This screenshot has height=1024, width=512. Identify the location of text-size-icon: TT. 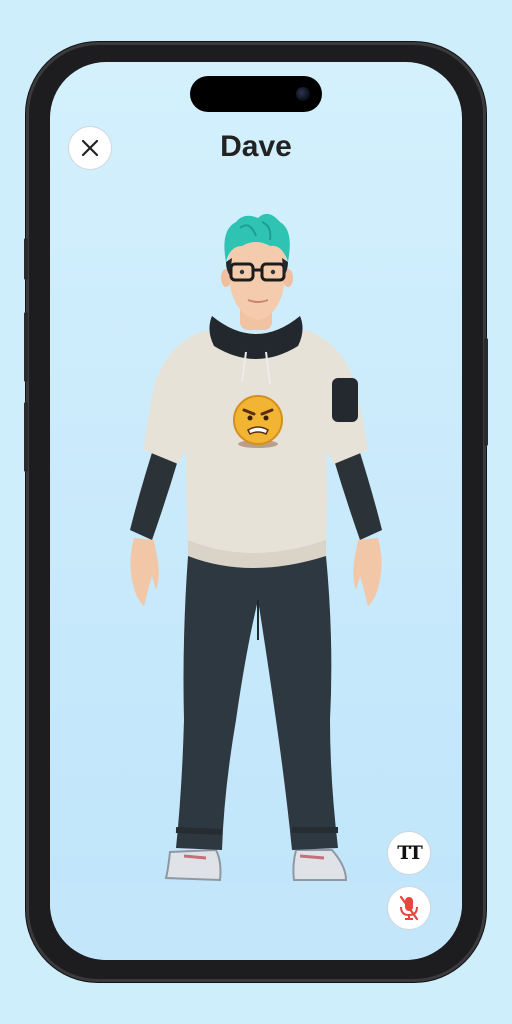
(410, 853).